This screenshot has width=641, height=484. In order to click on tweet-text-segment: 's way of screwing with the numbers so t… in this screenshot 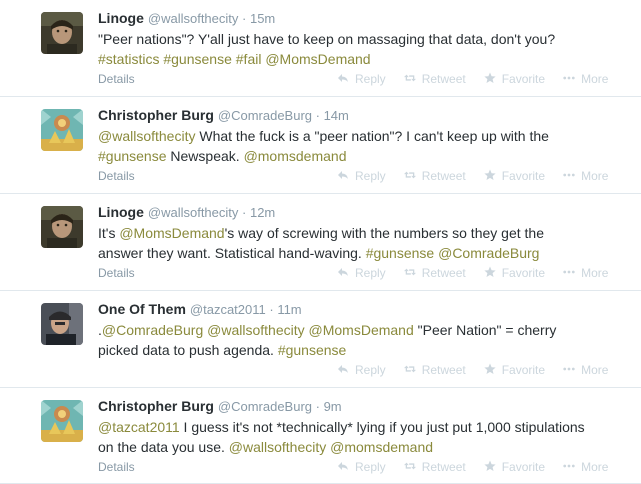, I will do `click(384, 233)`.